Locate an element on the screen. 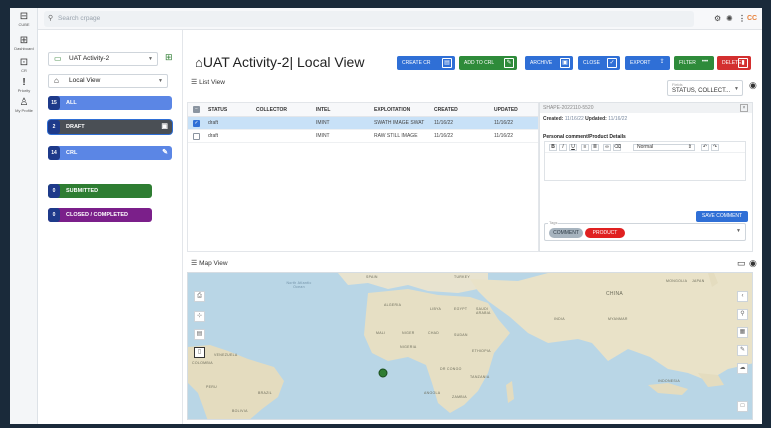 The height and width of the screenshot is (428, 771). row-checkbox: ✓ is located at coordinates (196, 123).